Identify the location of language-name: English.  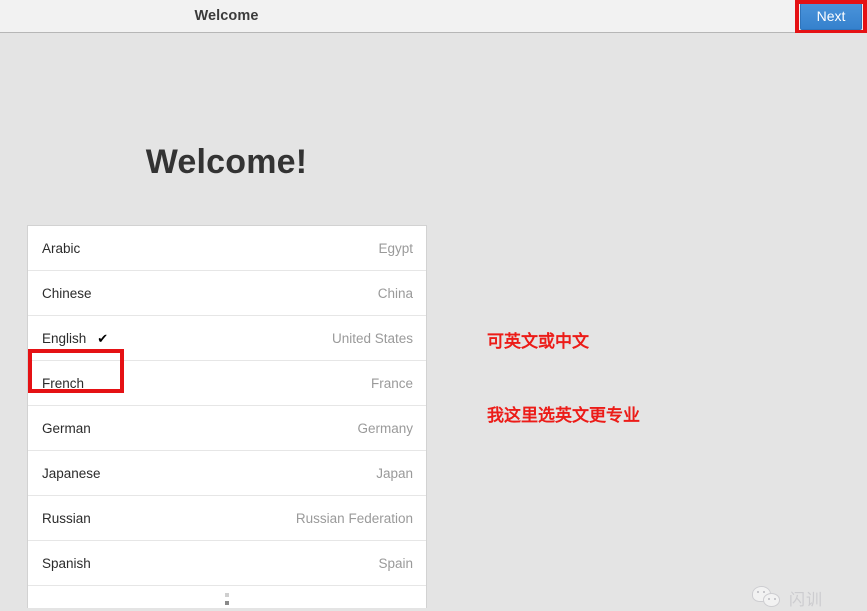
(64, 338).